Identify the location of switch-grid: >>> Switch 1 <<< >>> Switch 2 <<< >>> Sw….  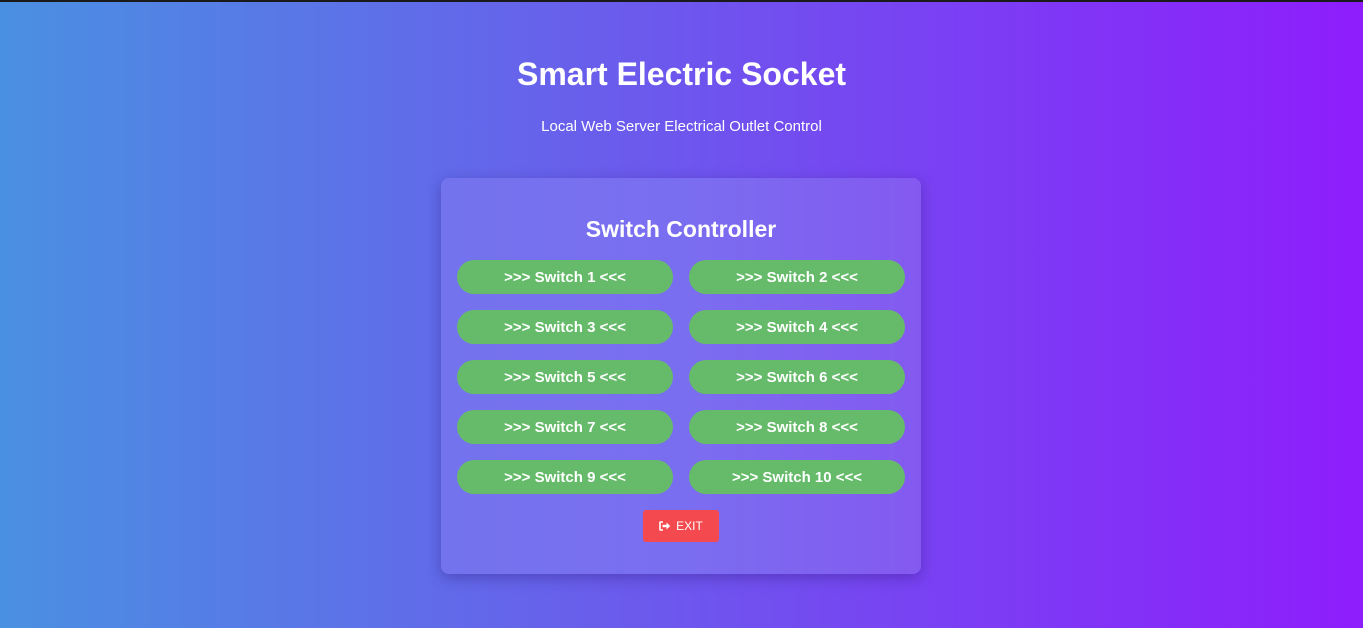
(681, 377).